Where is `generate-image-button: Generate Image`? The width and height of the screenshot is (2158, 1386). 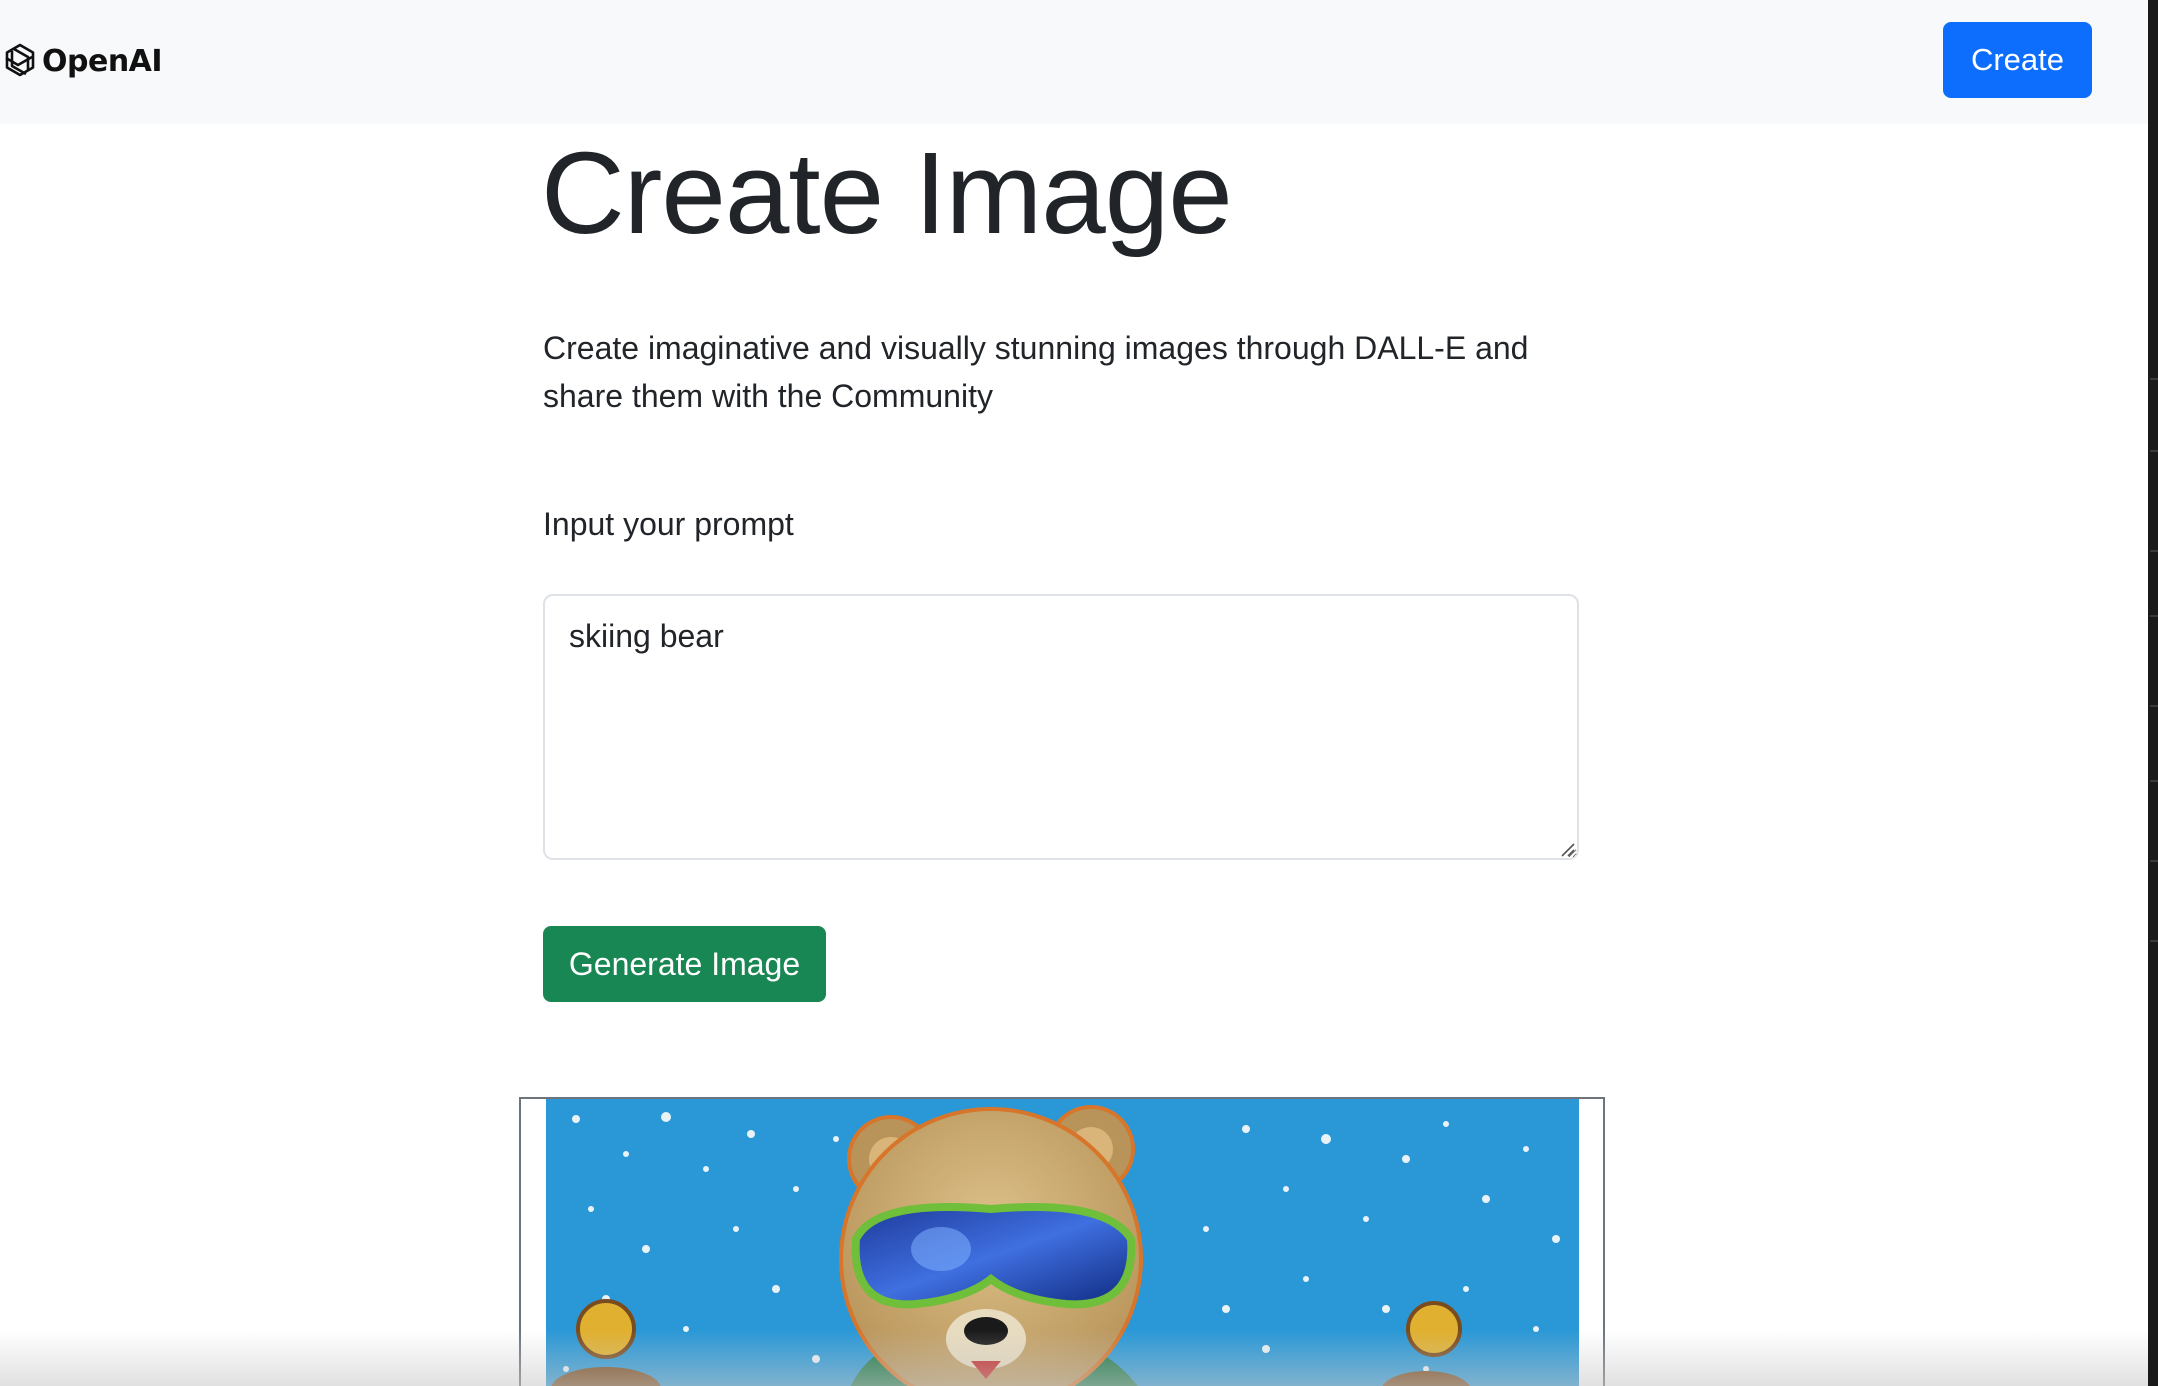 generate-image-button: Generate Image is located at coordinates (684, 964).